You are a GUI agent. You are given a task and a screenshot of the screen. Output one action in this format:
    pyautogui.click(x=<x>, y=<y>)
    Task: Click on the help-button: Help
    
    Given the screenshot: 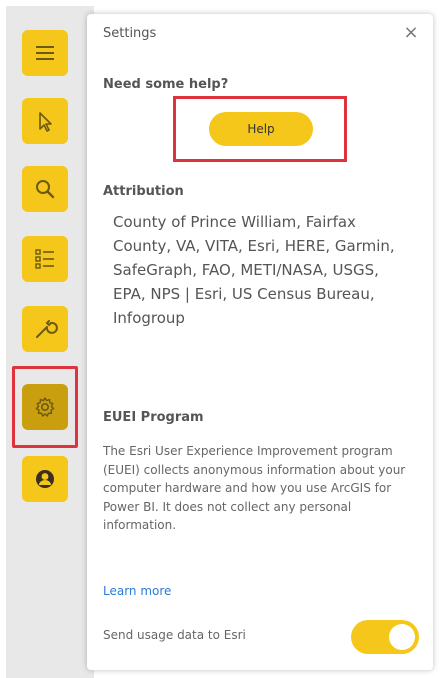 What is the action you would take?
    pyautogui.click(x=261, y=129)
    